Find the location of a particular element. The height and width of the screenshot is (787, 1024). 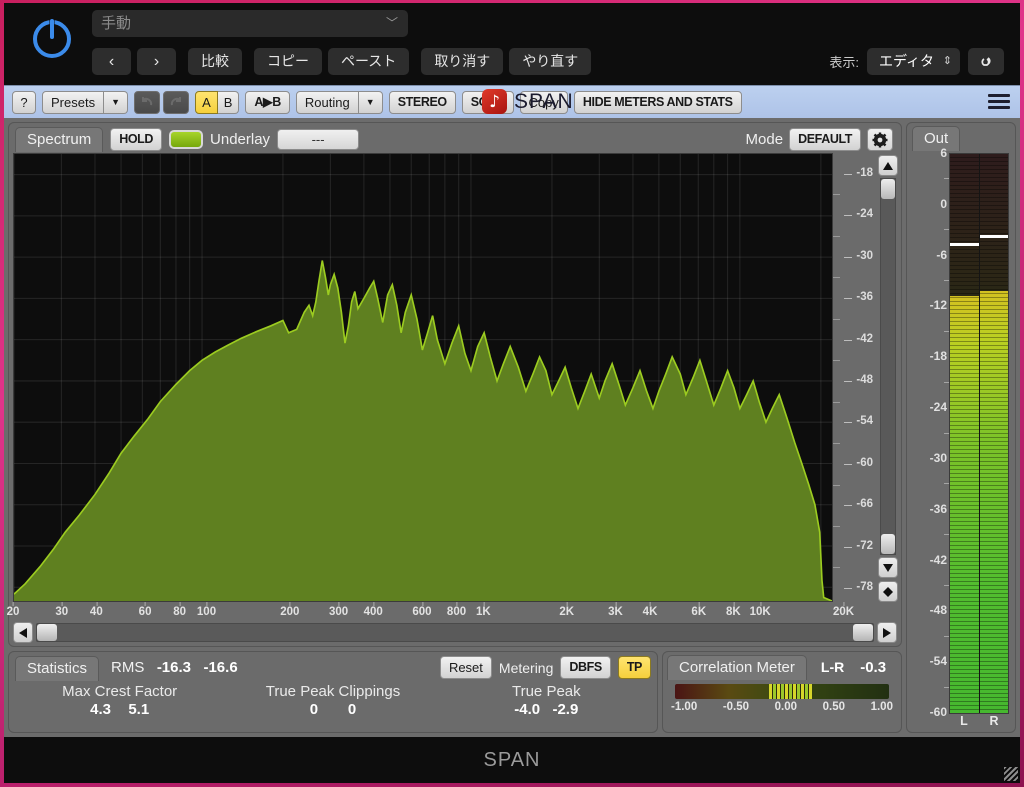

frequency-tick: 40 is located at coordinates (96, 610).